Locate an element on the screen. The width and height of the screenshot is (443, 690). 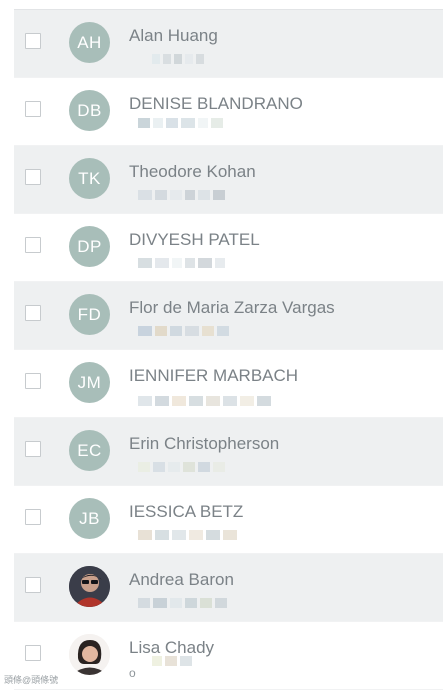
avatar: DB is located at coordinates (89, 110).